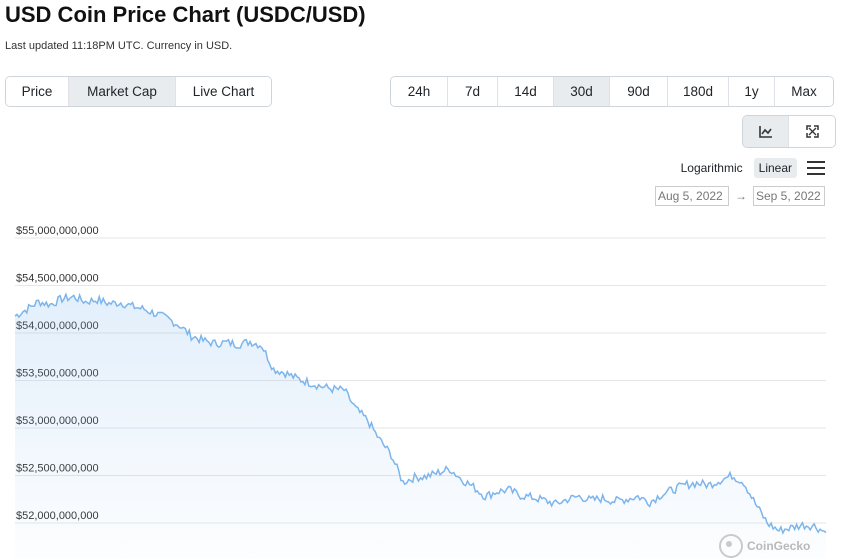  I want to click on range-30d: 30d, so click(582, 91).